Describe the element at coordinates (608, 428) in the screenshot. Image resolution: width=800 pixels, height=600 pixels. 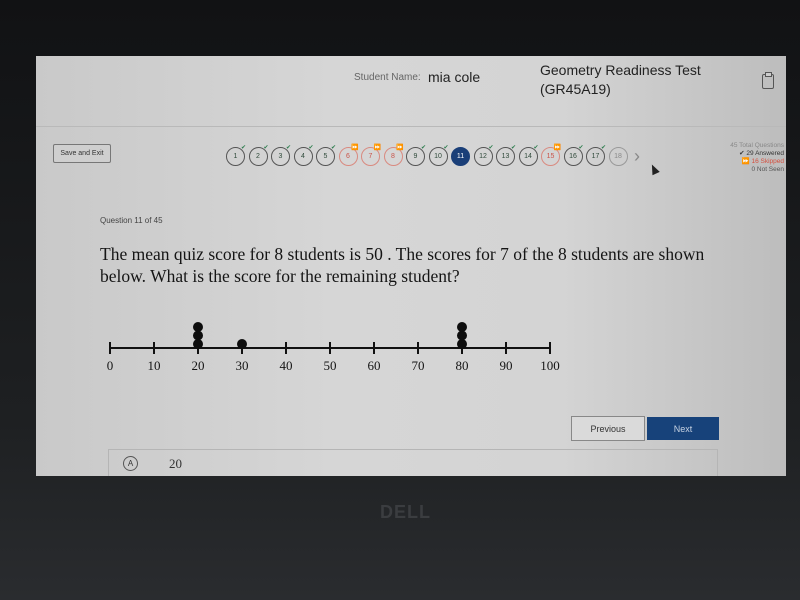
I see `previous-button: Previous` at that location.